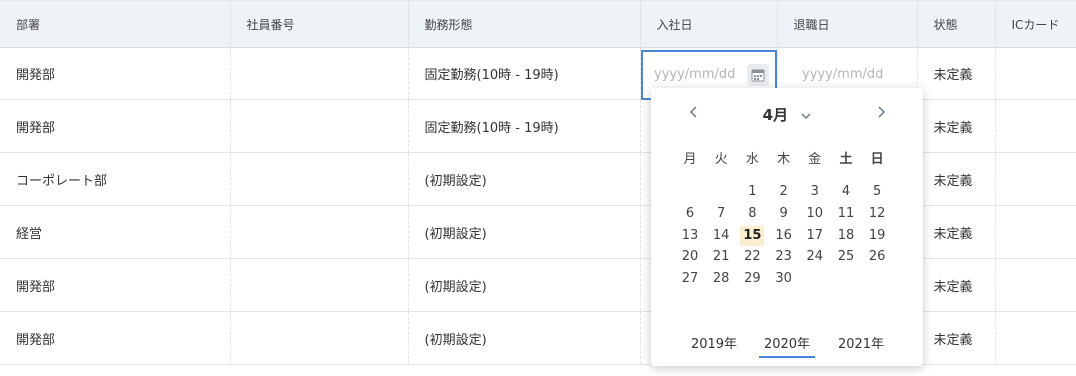  Describe the element at coordinates (806, 115) in the screenshot. I see `chevron-down-icon` at that location.